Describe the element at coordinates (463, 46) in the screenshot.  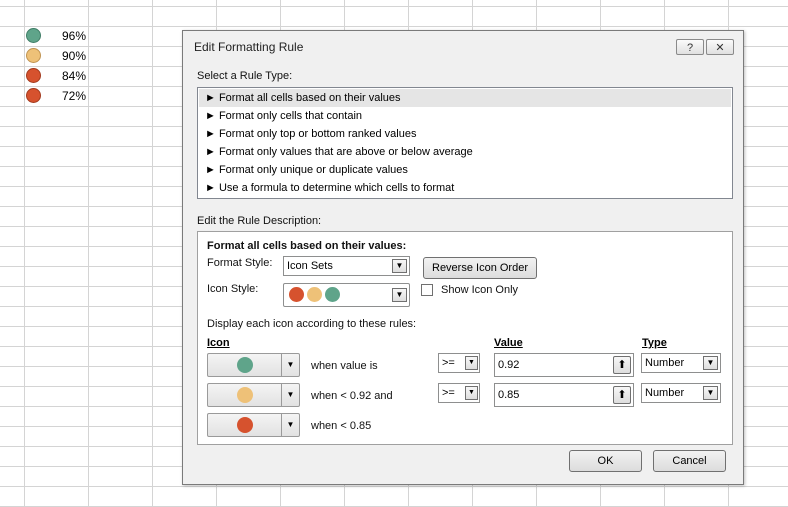
I see `title-bar: Edit Formatting Rule ? ✕` at that location.